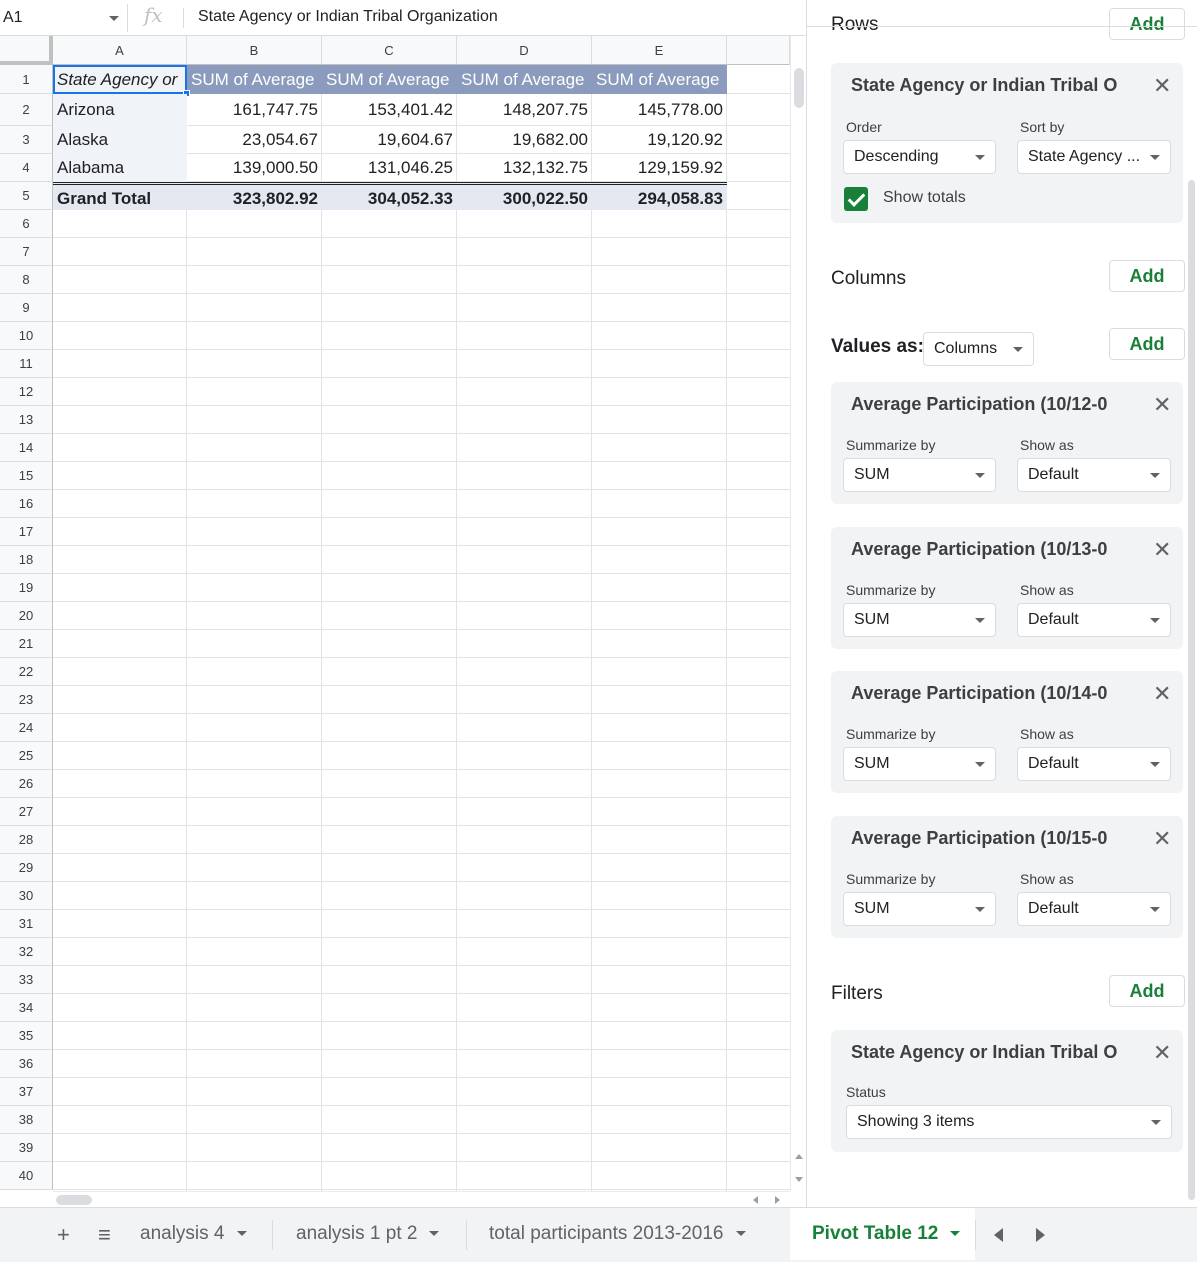 This screenshot has width=1197, height=1262. I want to click on column-header: C, so click(389, 50).